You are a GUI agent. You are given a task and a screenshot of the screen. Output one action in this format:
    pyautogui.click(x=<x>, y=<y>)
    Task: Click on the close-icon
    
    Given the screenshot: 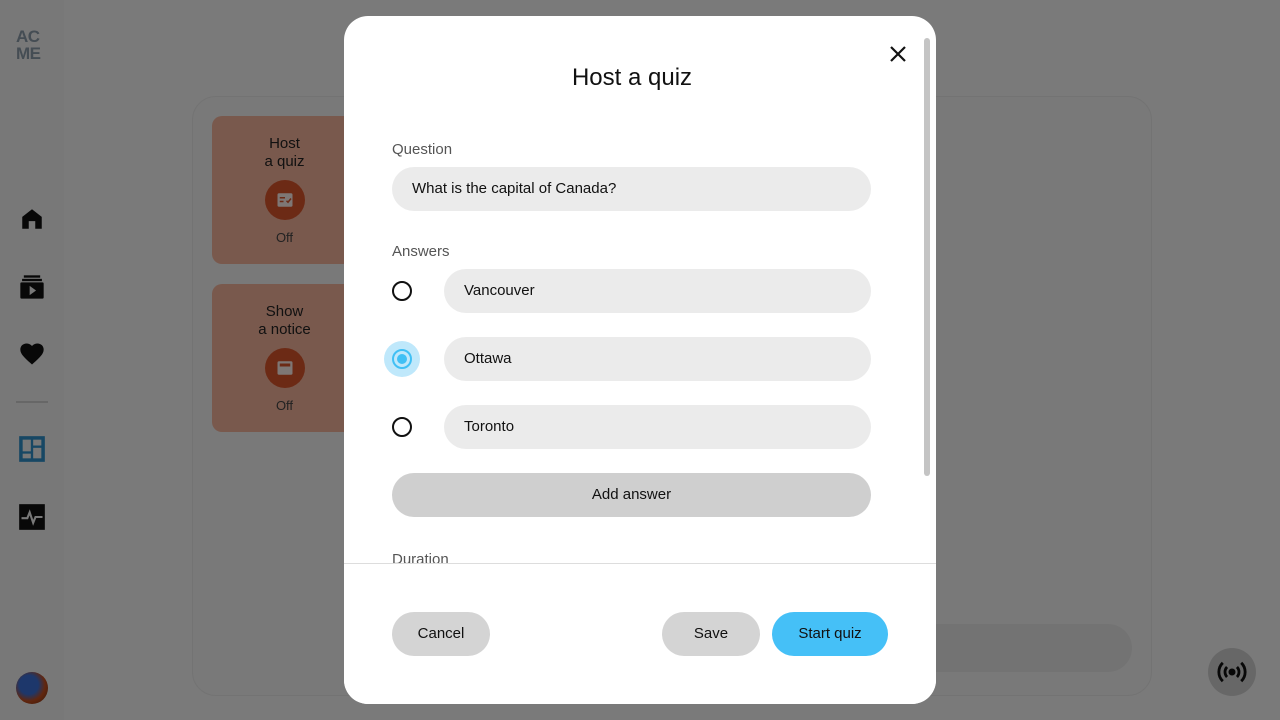 What is the action you would take?
    pyautogui.click(x=898, y=54)
    